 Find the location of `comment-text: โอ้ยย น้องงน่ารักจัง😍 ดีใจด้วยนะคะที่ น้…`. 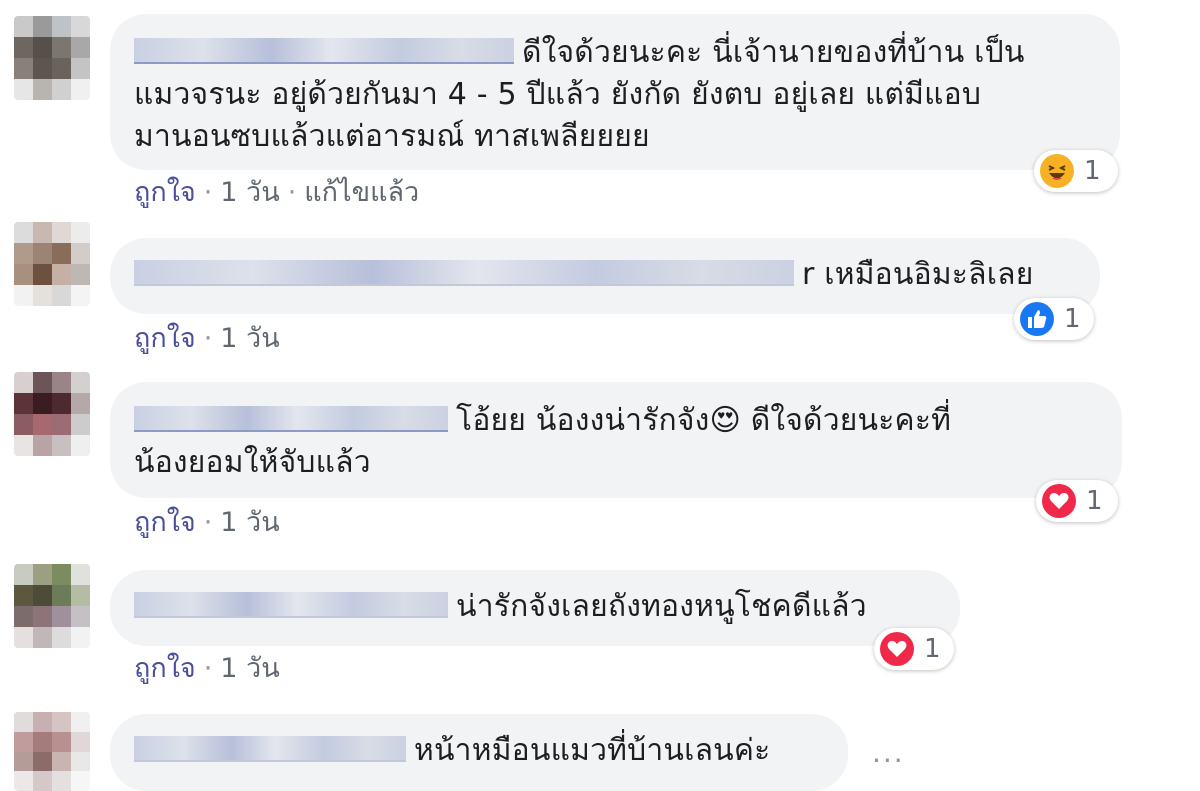

comment-text: โอ้ยย น้องงน่ารักจัง😍 ดีใจด้วยนะคะที่ น้… is located at coordinates (543, 441).